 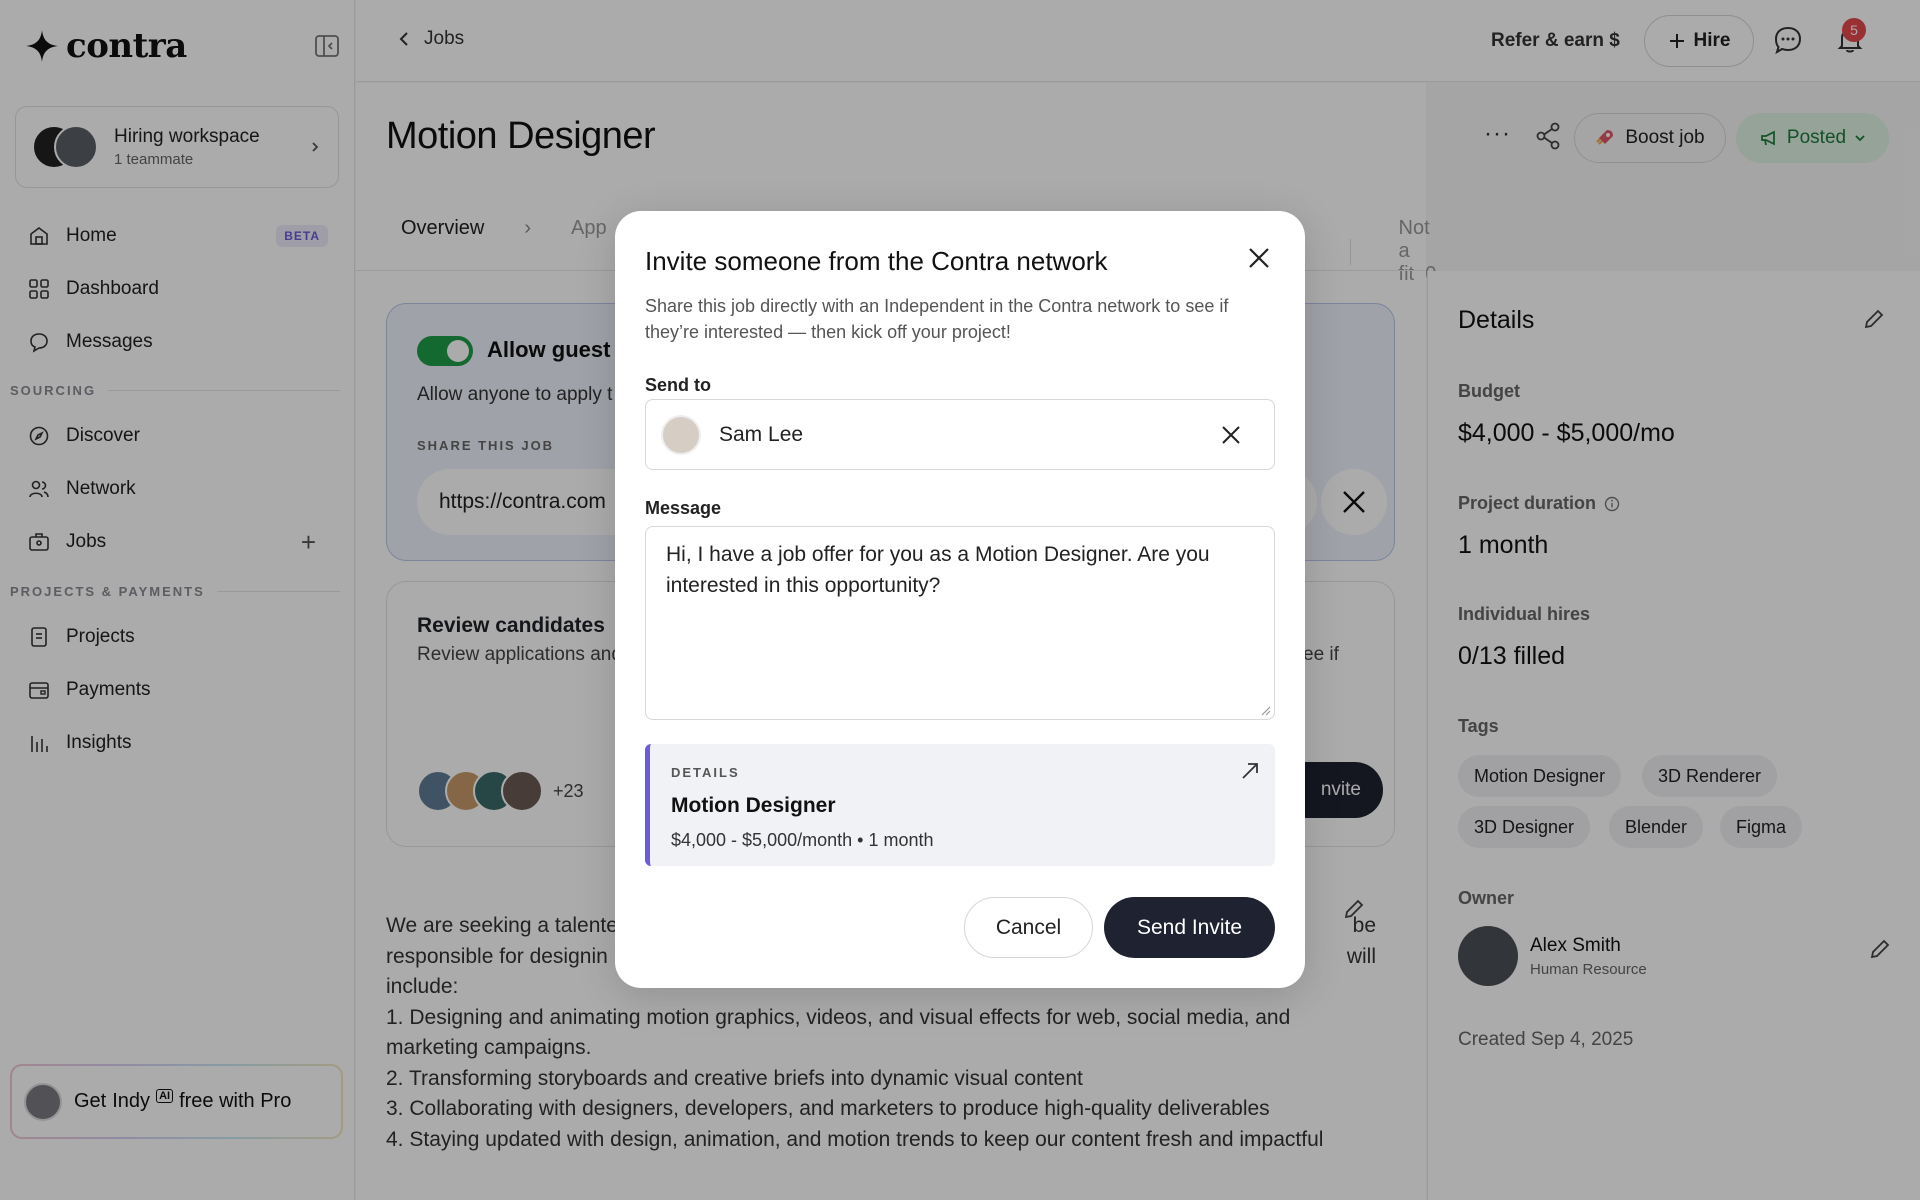 What do you see at coordinates (1250, 771) in the screenshot?
I see `external-link-icon` at bounding box center [1250, 771].